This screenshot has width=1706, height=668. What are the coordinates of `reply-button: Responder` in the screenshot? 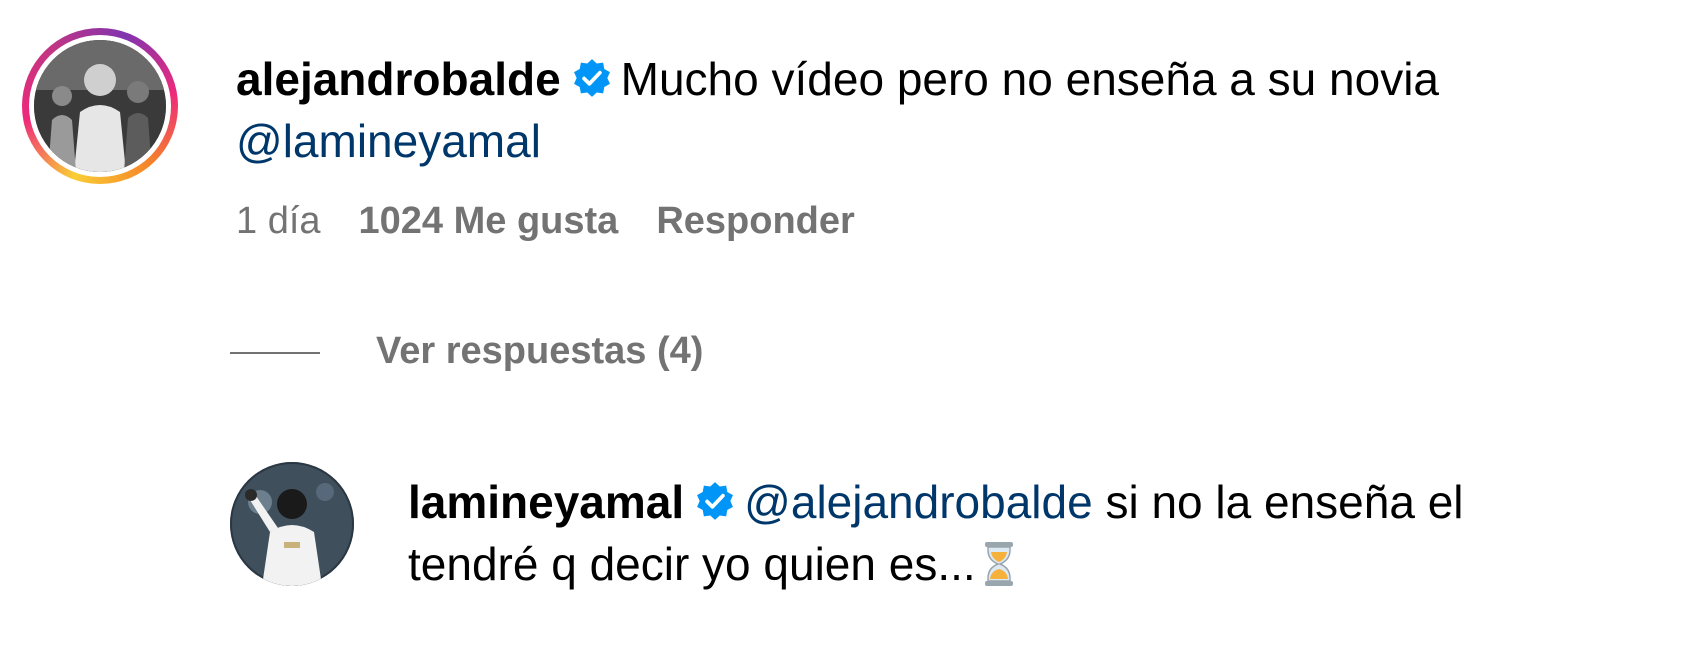 It's located at (755, 221).